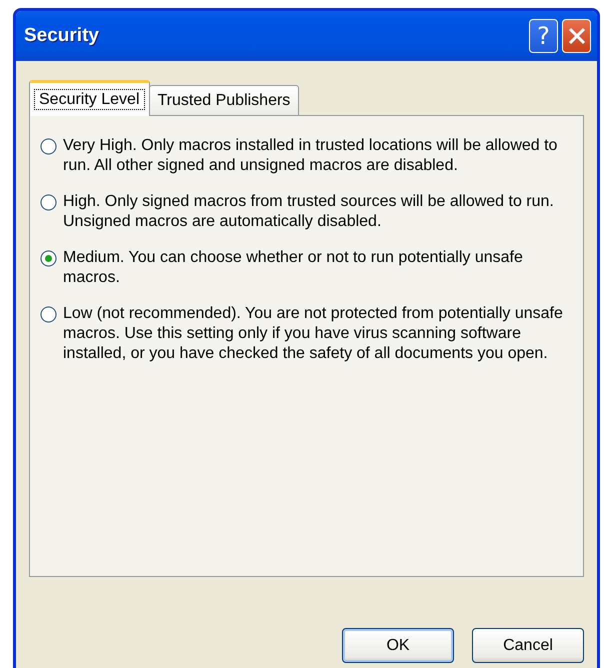 This screenshot has width=604, height=668. Describe the element at coordinates (293, 268) in the screenshot. I see `option-label: Medium. You can choose whether or not to run potentially unsafe macros.` at that location.